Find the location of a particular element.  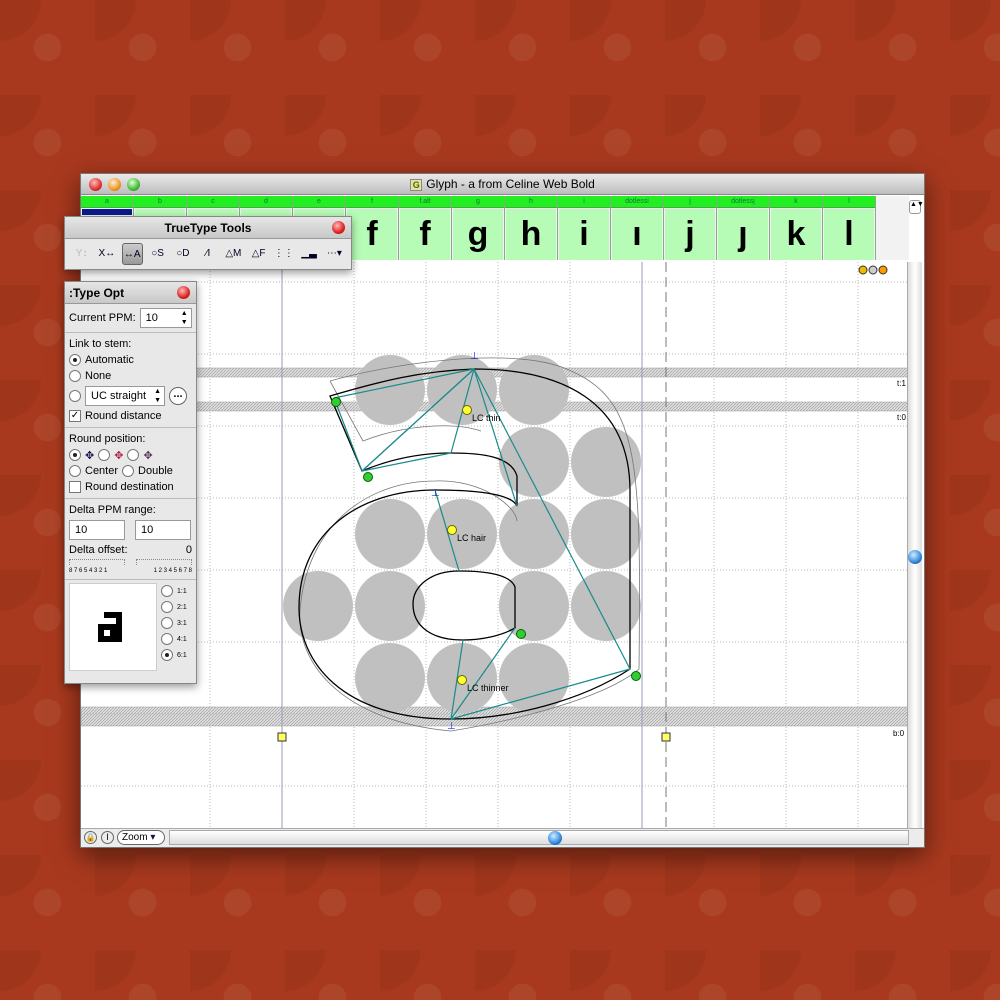

glyph-cell-l: ll is located at coordinates (849, 228).